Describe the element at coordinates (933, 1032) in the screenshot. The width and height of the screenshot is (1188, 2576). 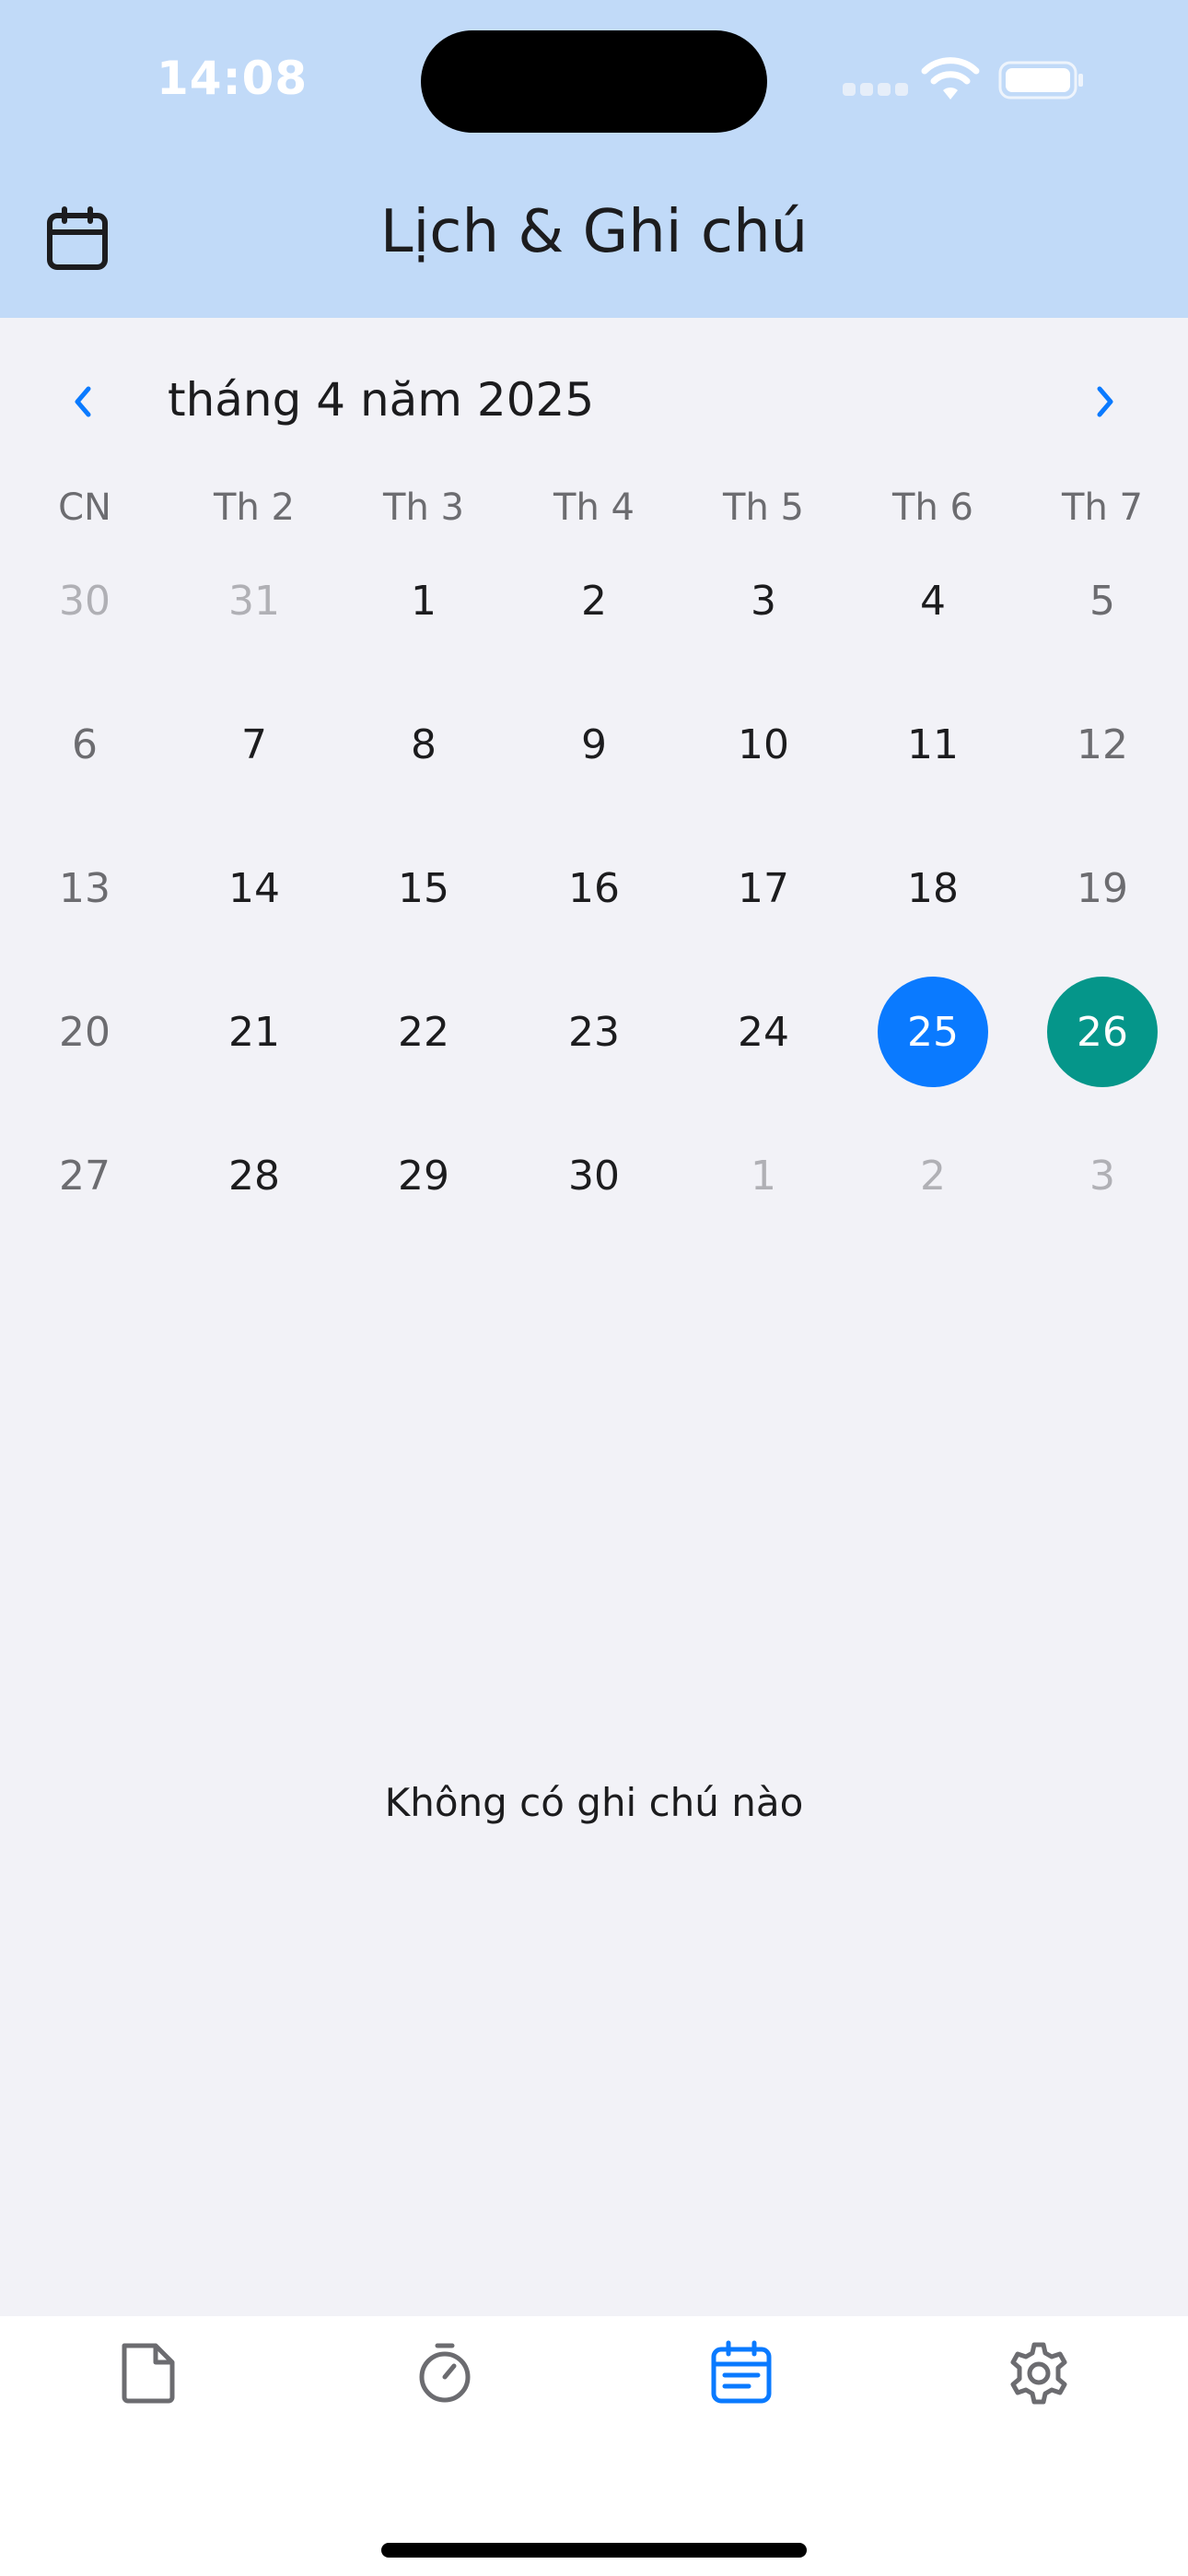
I see `selected-day: 25` at that location.